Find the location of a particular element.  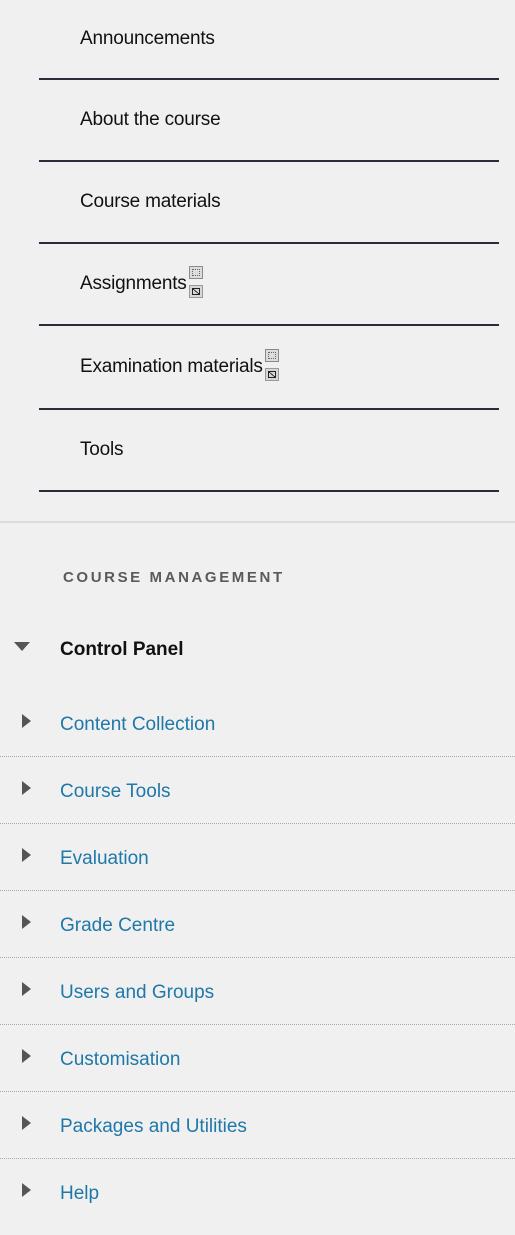

control-panel-item-evaluation: Evaluation is located at coordinates (257, 857).